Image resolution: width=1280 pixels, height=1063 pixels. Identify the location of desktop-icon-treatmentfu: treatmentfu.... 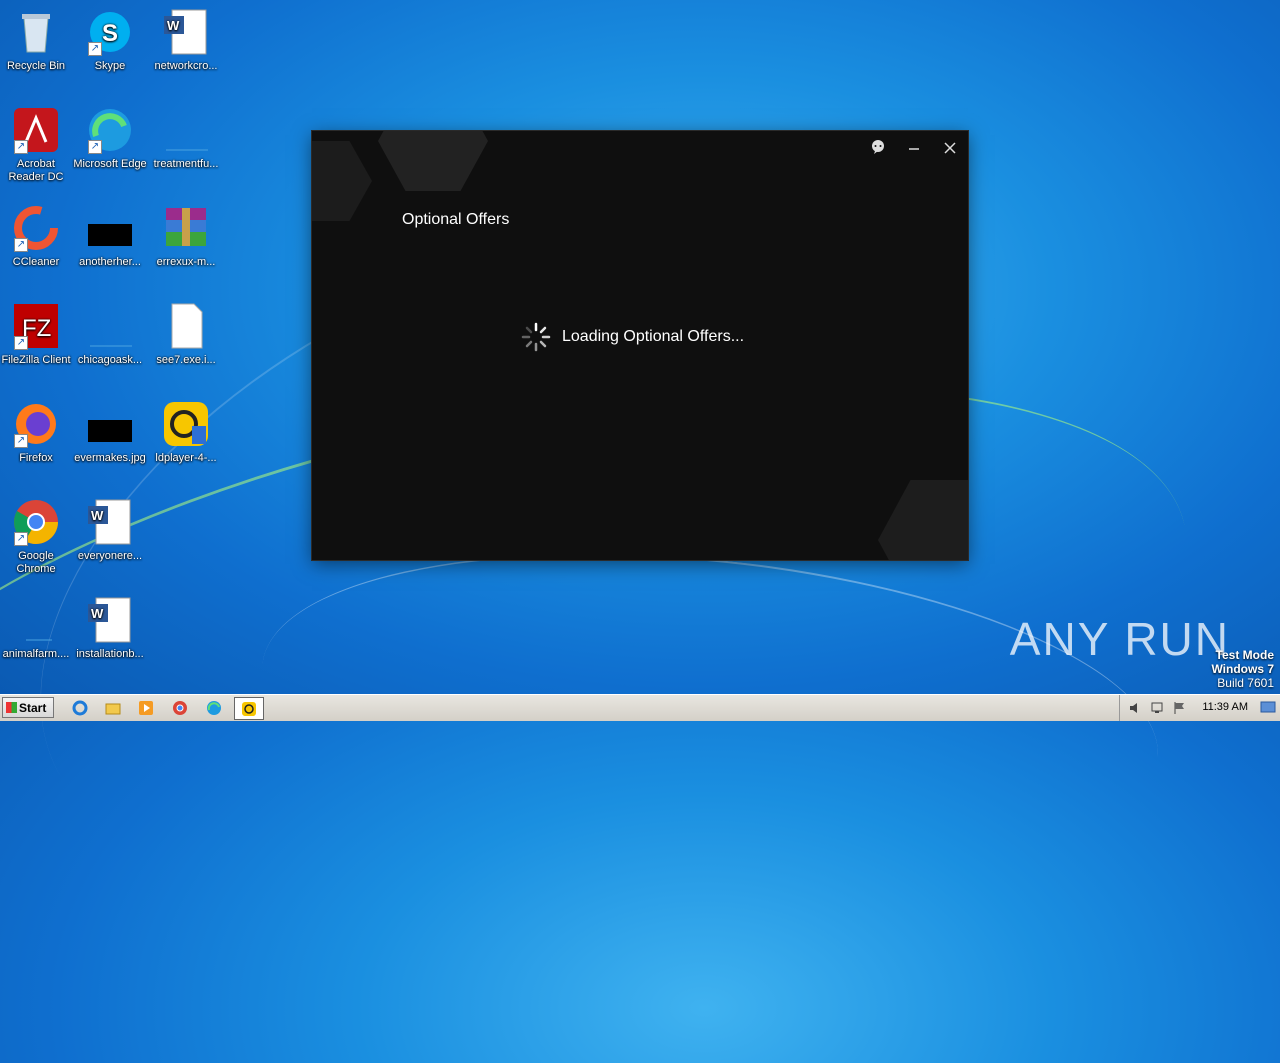
(186, 138).